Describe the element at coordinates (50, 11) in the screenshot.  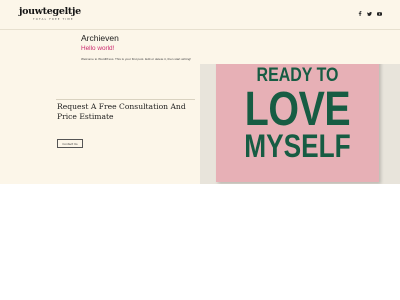
I see `site-logo: jouwtegeltje` at that location.